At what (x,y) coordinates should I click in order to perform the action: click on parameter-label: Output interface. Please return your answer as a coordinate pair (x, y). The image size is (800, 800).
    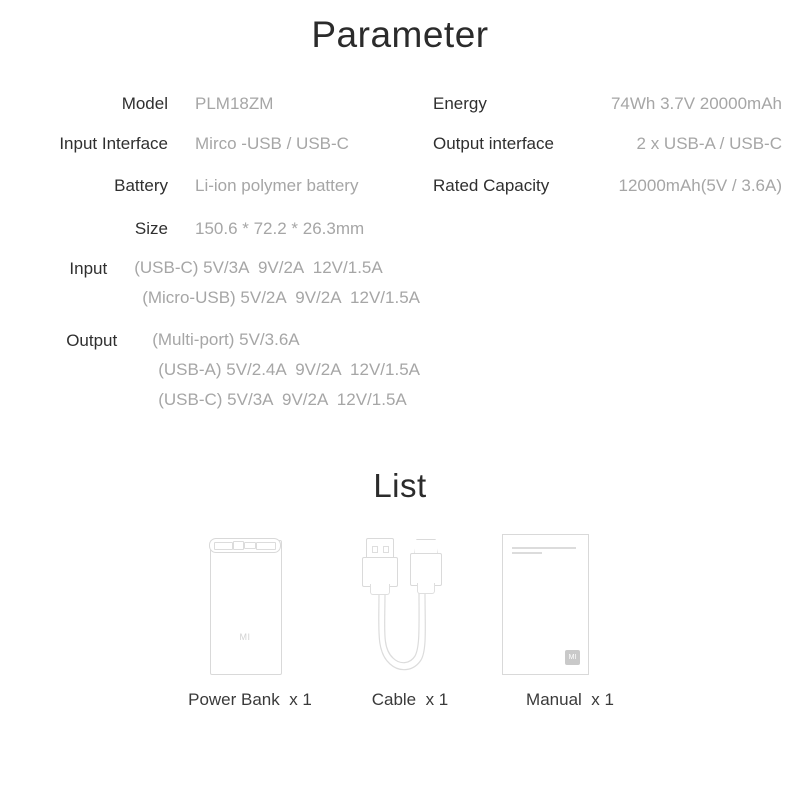
    Looking at the image, I should click on (493, 143).